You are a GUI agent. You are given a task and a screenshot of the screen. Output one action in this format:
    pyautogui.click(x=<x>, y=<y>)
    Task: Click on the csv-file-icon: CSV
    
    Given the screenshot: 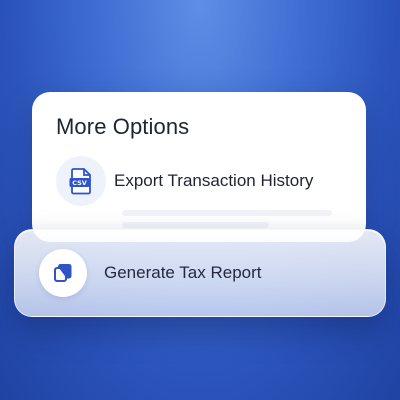 What is the action you would take?
    pyautogui.click(x=81, y=181)
    